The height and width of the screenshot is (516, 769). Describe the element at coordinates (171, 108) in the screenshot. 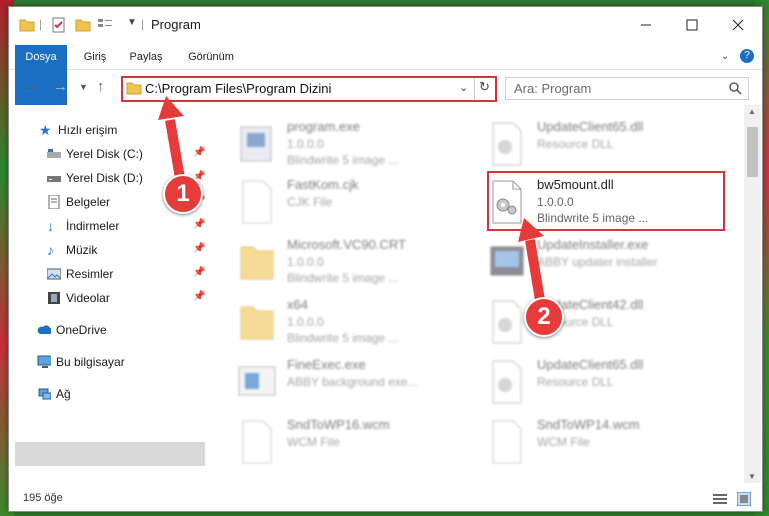

I see `arrow-1-head` at that location.